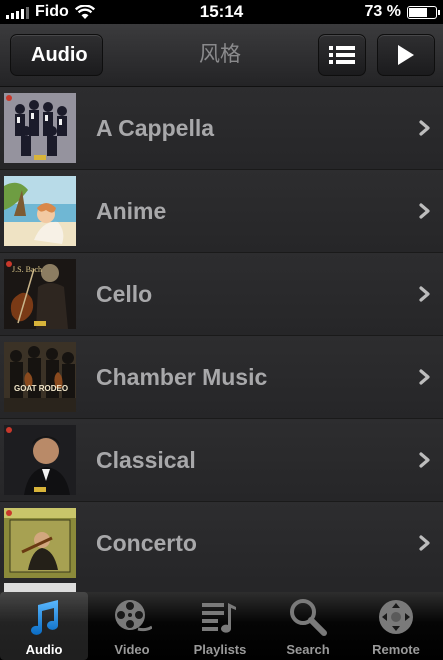  I want to click on album-art: J.S. Bach, so click(40, 294).